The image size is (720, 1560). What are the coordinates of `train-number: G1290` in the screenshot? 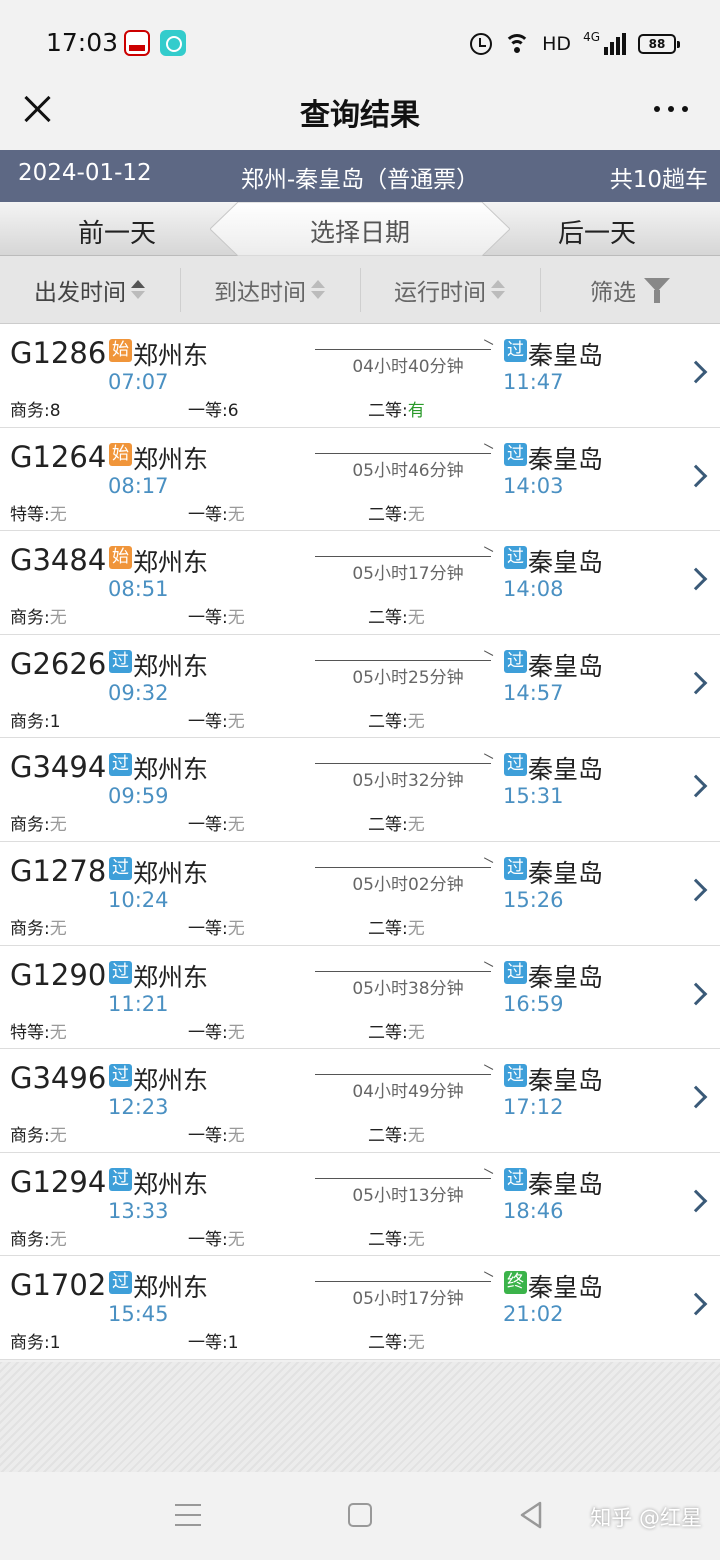 It's located at (58, 974).